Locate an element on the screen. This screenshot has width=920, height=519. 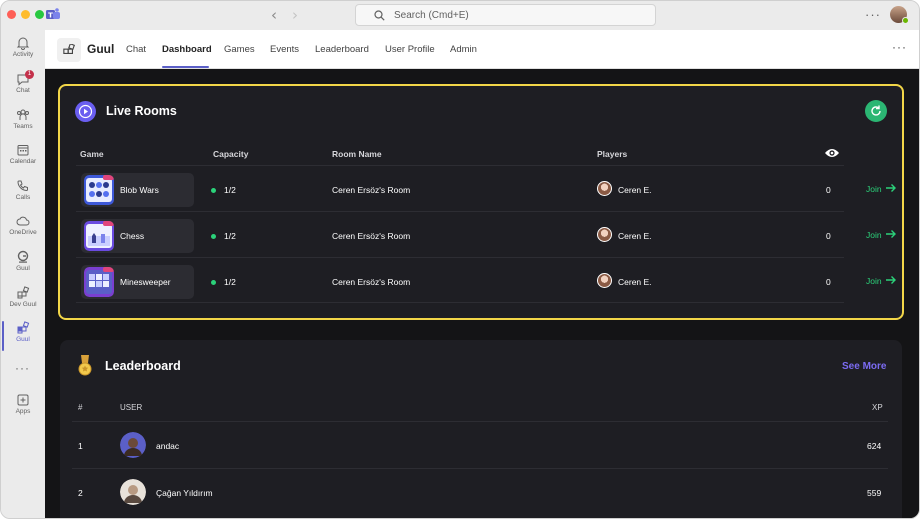
tab-leaderboard: Leaderboard is located at coordinates (342, 49).